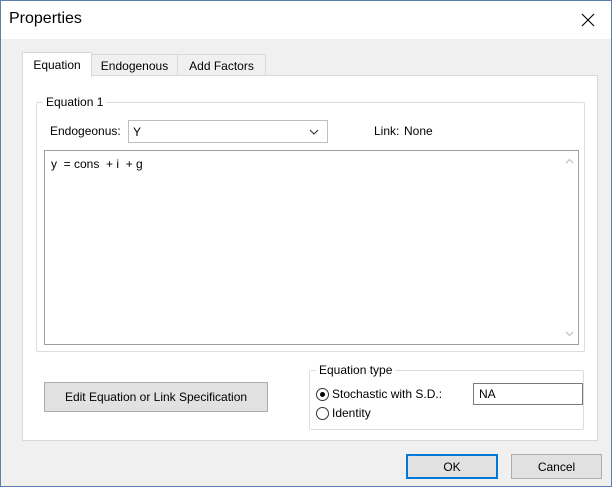 The height and width of the screenshot is (487, 612). What do you see at coordinates (228, 131) in the screenshot?
I see `endogenous-select: Y` at bounding box center [228, 131].